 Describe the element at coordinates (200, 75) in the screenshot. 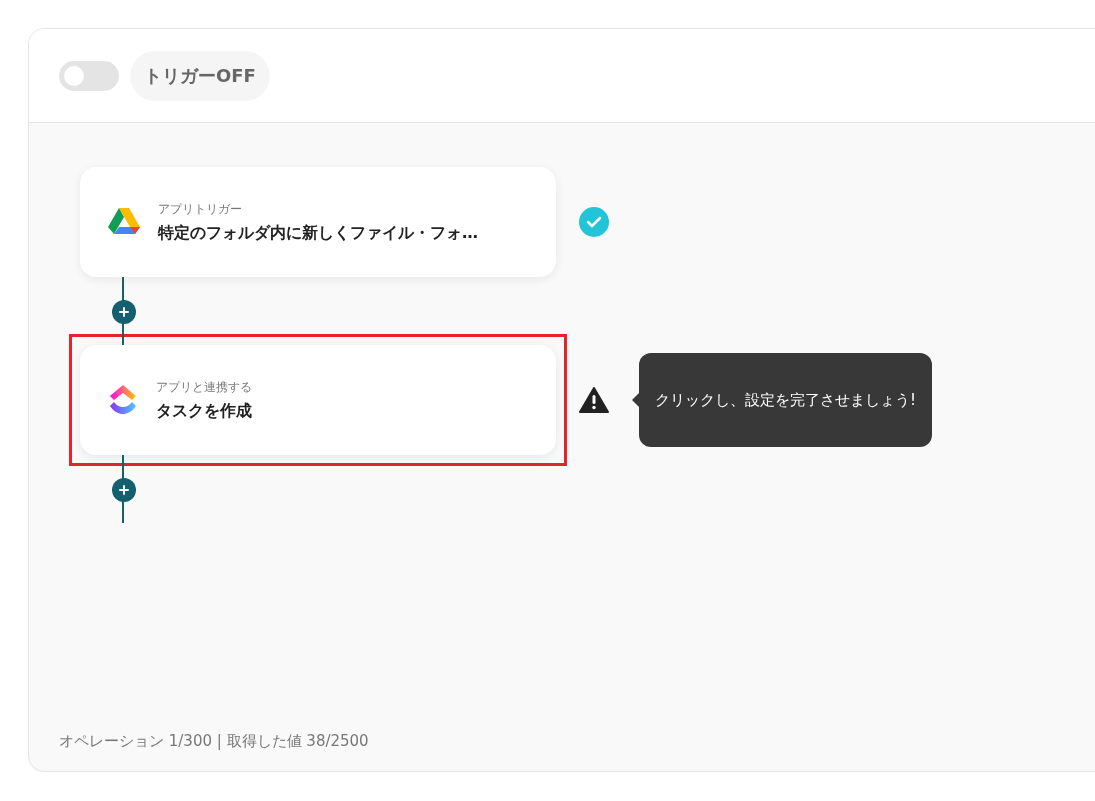

I see `trigger-status-label: トリガーOFF` at that location.